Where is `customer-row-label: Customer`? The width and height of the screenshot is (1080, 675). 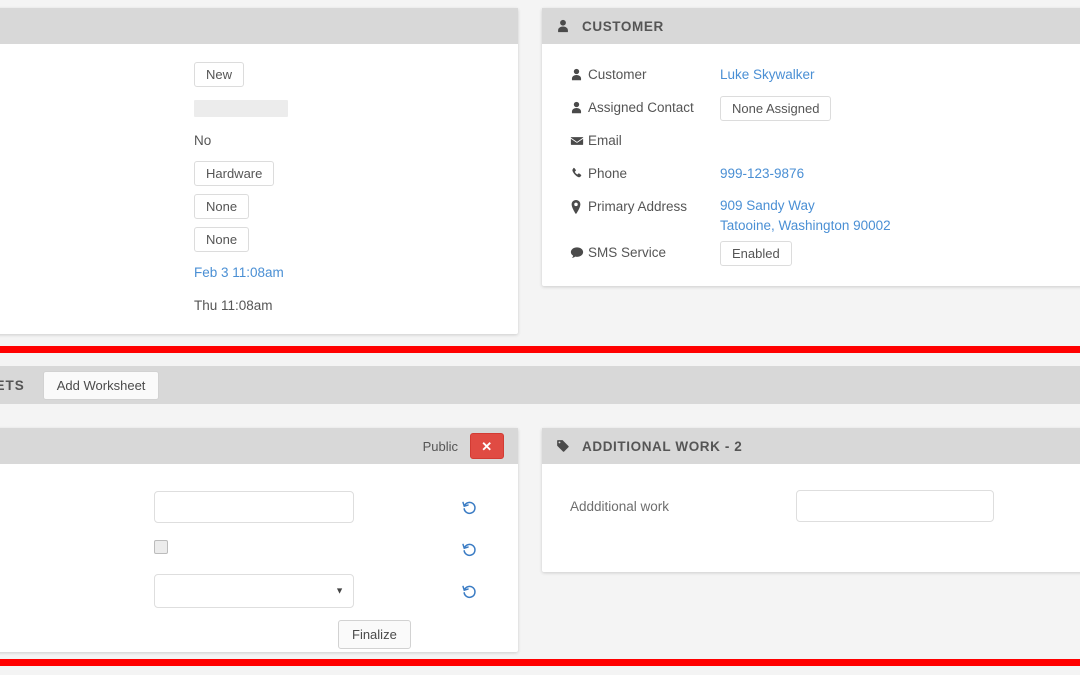 customer-row-label: Customer is located at coordinates (617, 74).